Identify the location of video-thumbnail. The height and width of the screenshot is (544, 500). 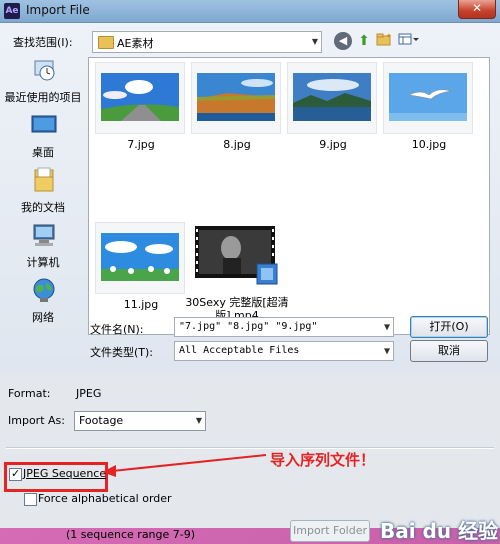
(236, 255).